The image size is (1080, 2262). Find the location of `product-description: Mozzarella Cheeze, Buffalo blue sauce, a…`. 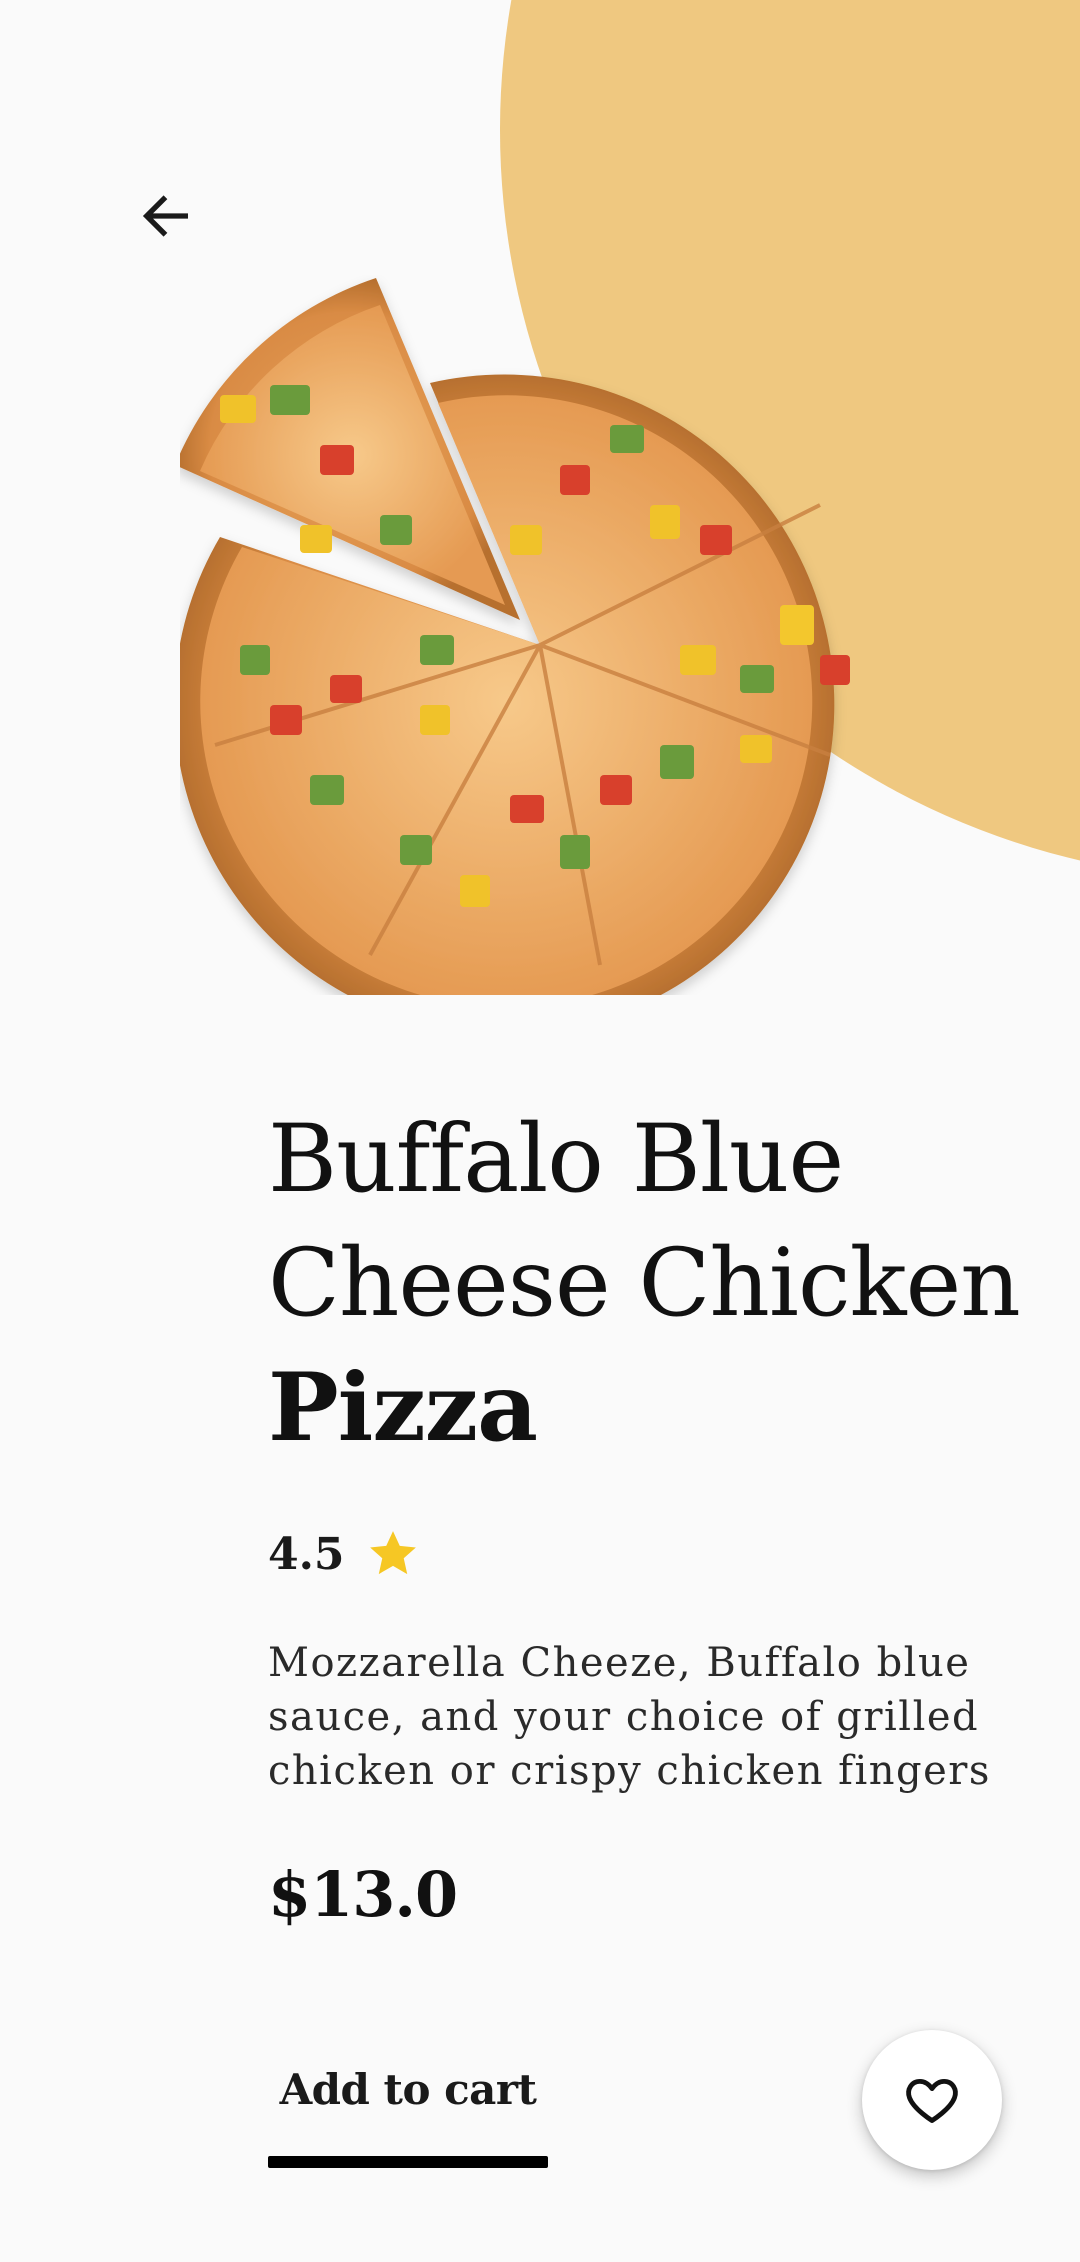

product-description: Mozzarella Cheeze, Buffalo blue sauce, a… is located at coordinates (629, 1717).